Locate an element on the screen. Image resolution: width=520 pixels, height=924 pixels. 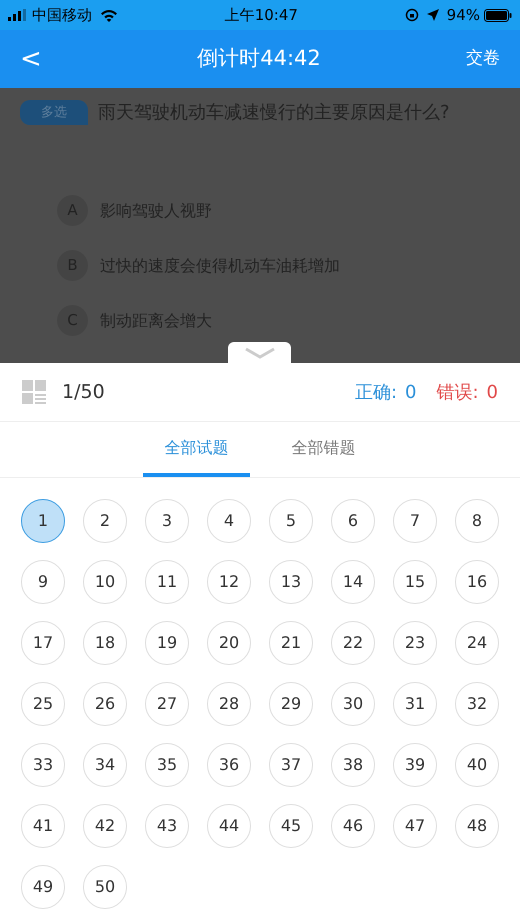
question-number: 26 is located at coordinates (105, 704).